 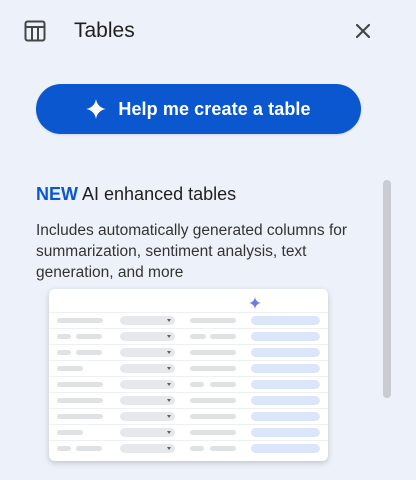 I want to click on close-icon, so click(x=363, y=31).